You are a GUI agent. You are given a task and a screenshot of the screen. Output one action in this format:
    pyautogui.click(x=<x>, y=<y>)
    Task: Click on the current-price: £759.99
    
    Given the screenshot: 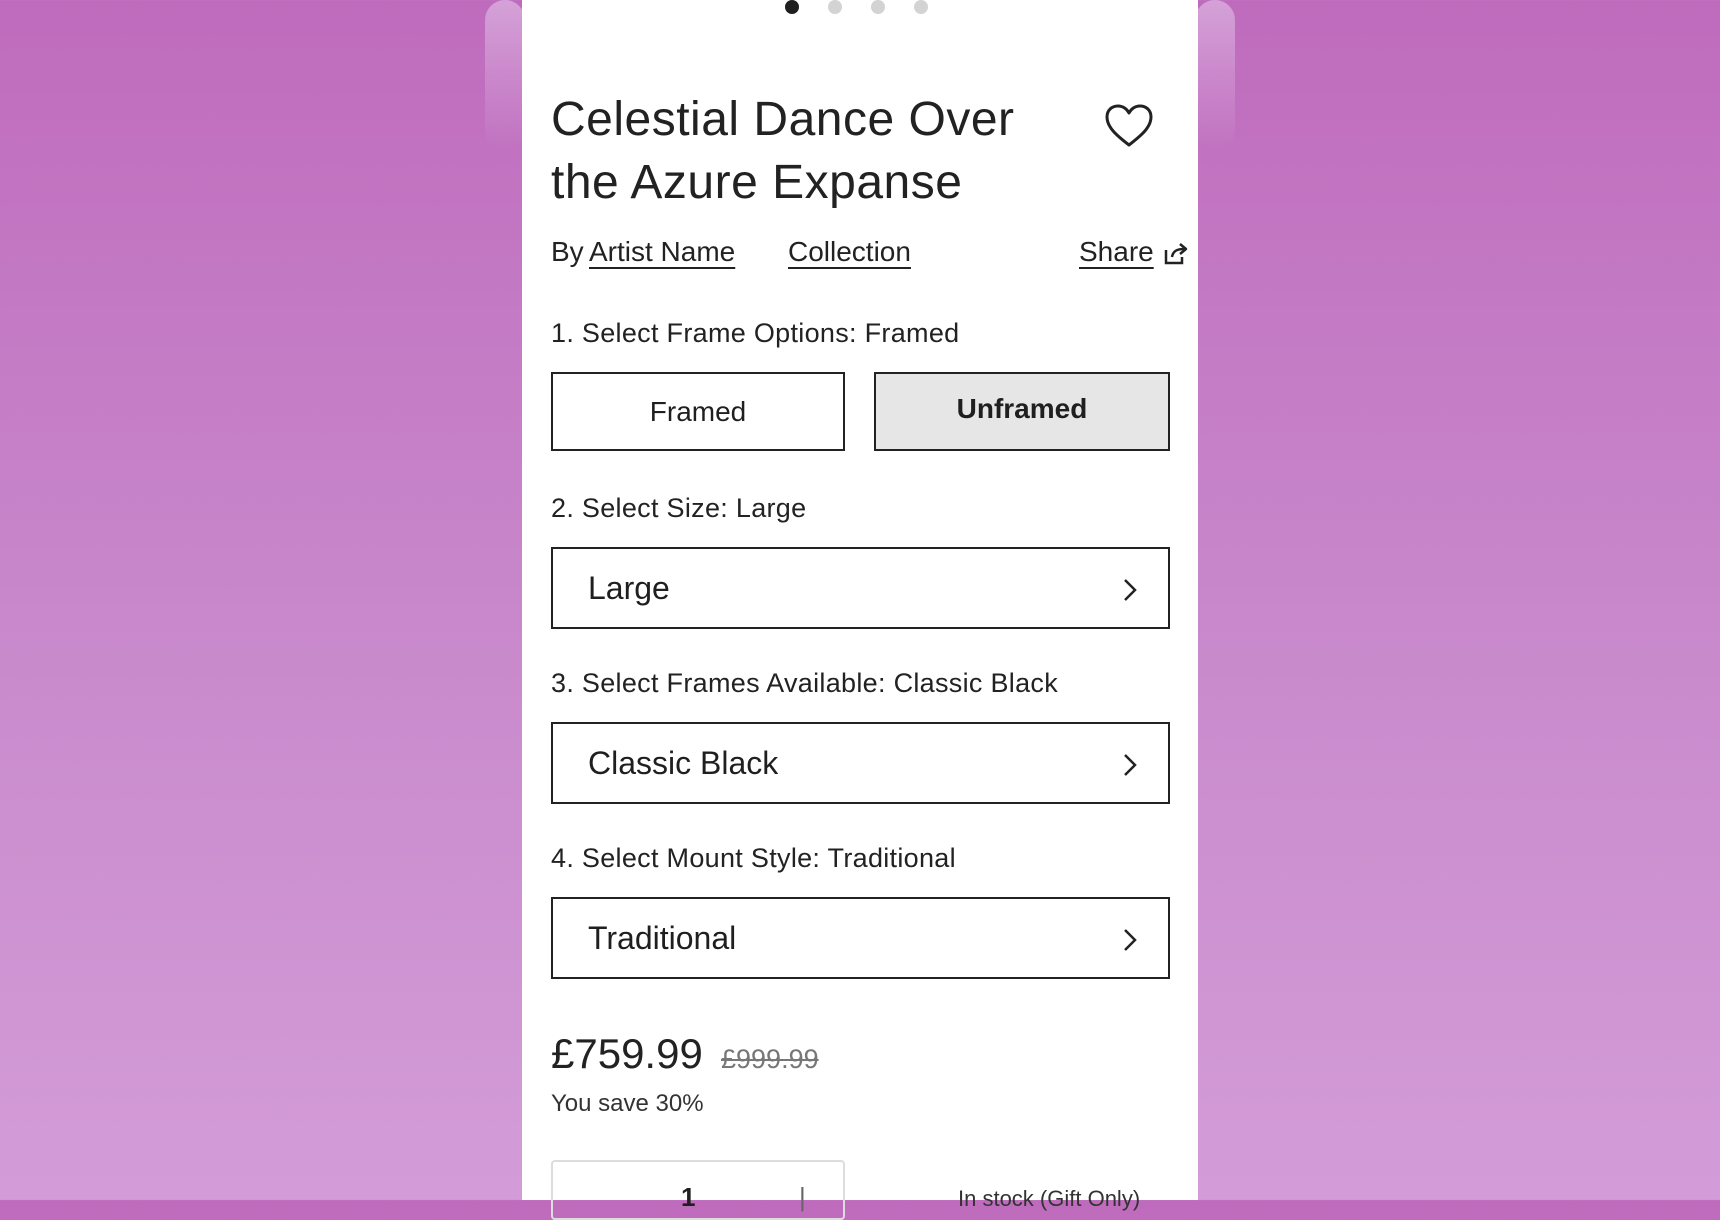 What is the action you would take?
    pyautogui.click(x=627, y=1053)
    